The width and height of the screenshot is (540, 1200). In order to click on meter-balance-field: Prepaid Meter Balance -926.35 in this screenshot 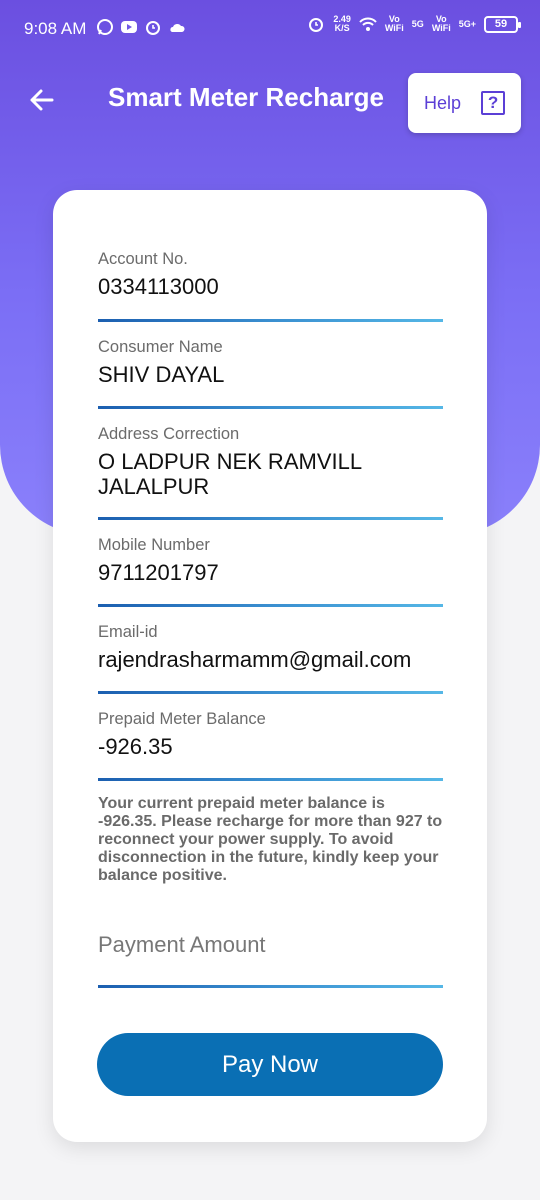, I will do `click(270, 734)`.